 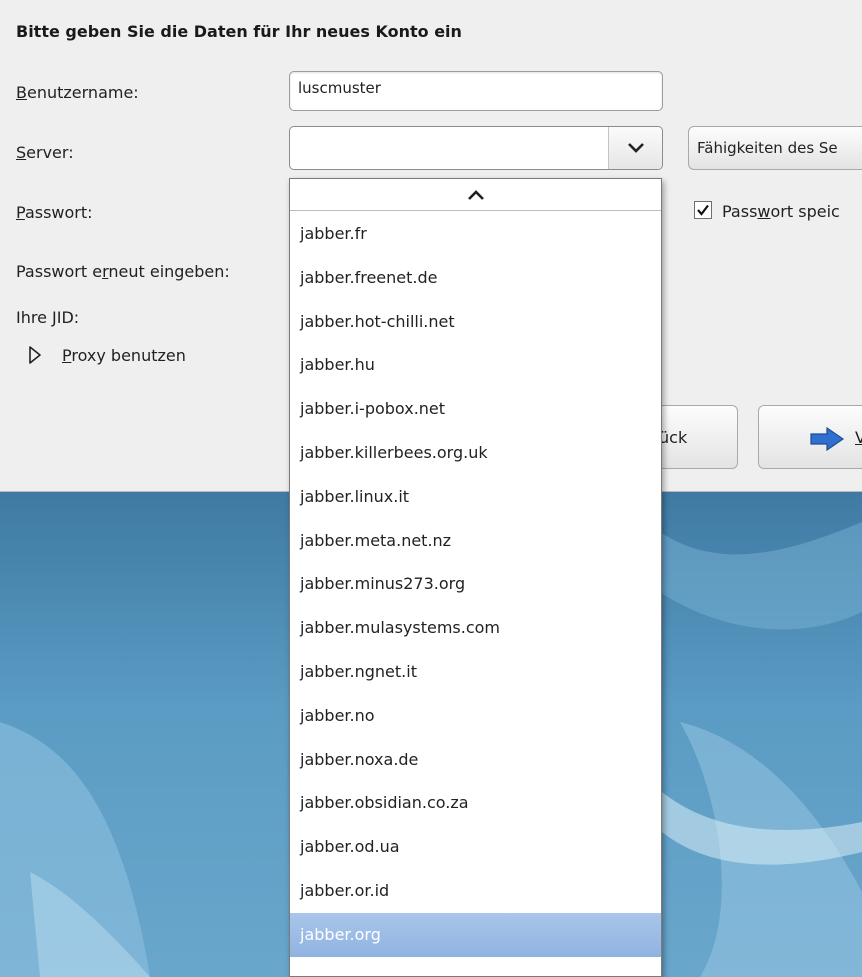 I want to click on chevron-down-icon, so click(x=635, y=148).